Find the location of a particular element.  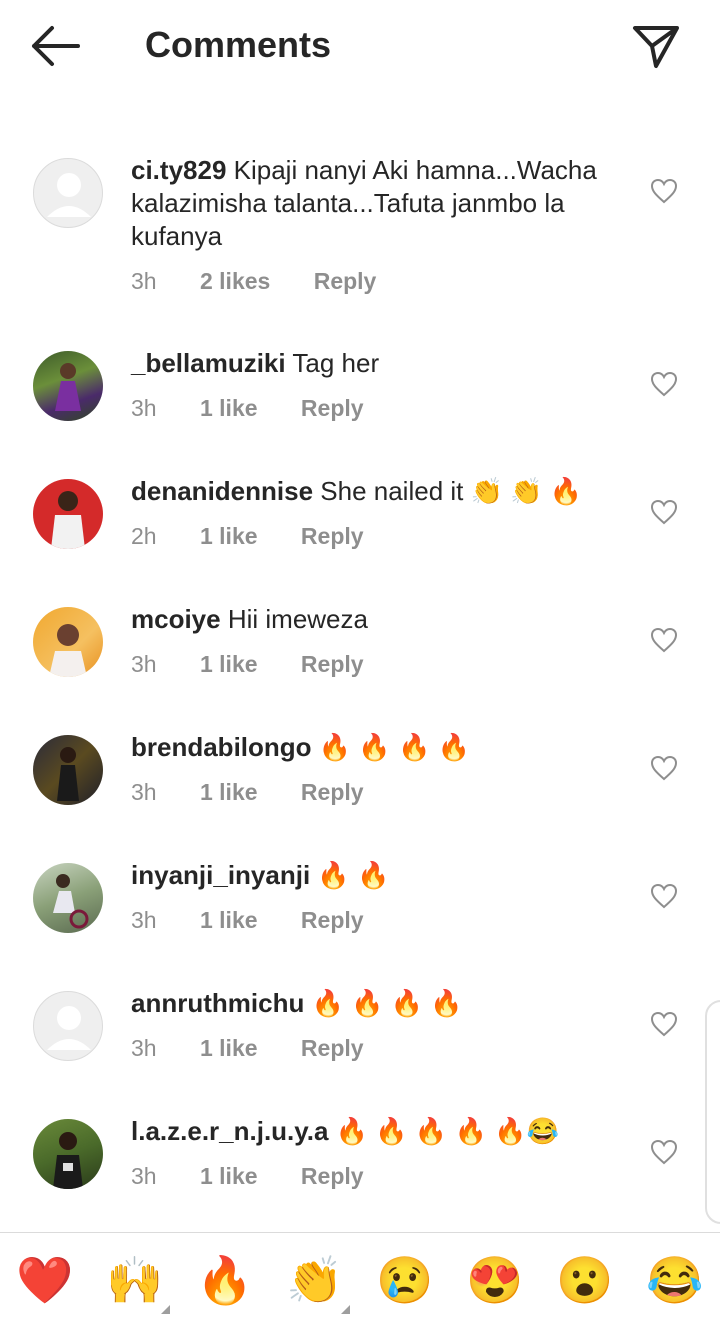

reaction-laughing-button: 😂 is located at coordinates (675, 1280).